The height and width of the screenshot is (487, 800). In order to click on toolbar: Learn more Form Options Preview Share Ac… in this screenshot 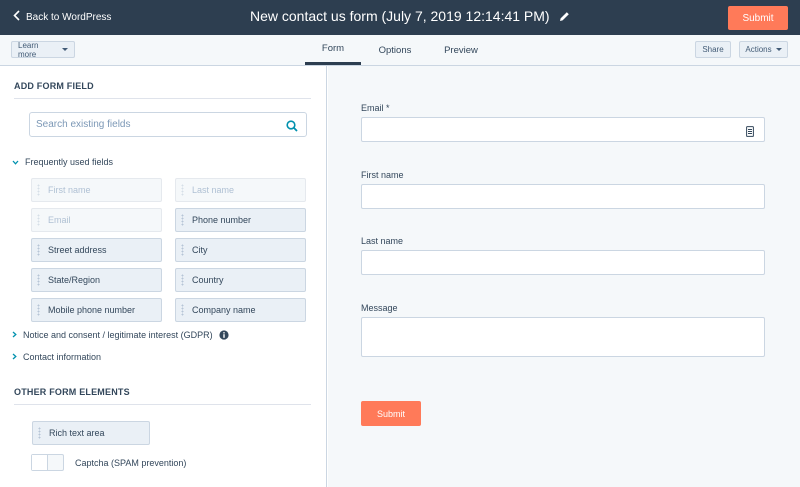, I will do `click(400, 50)`.